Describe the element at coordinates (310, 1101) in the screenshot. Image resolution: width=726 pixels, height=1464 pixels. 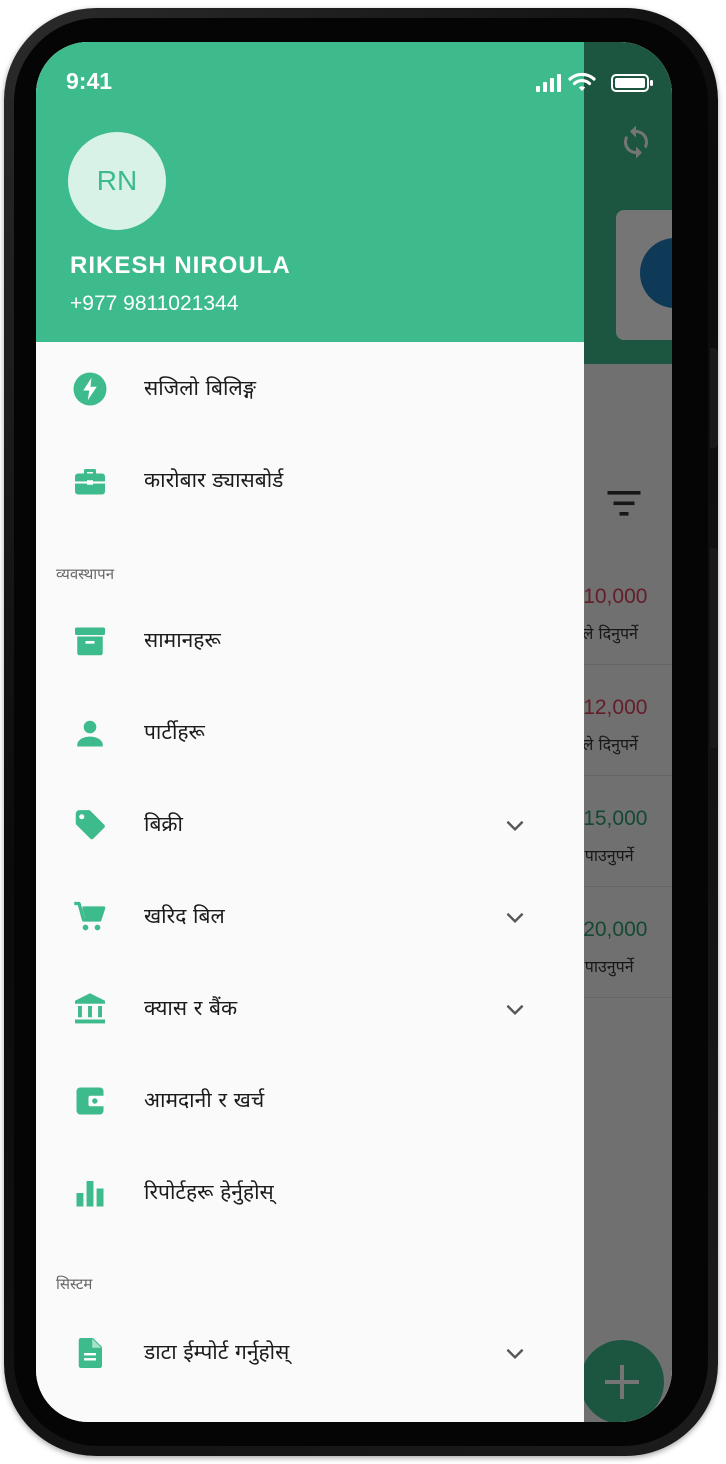
I see `drawer-item-income-expense: आमदानी र खर्च` at that location.